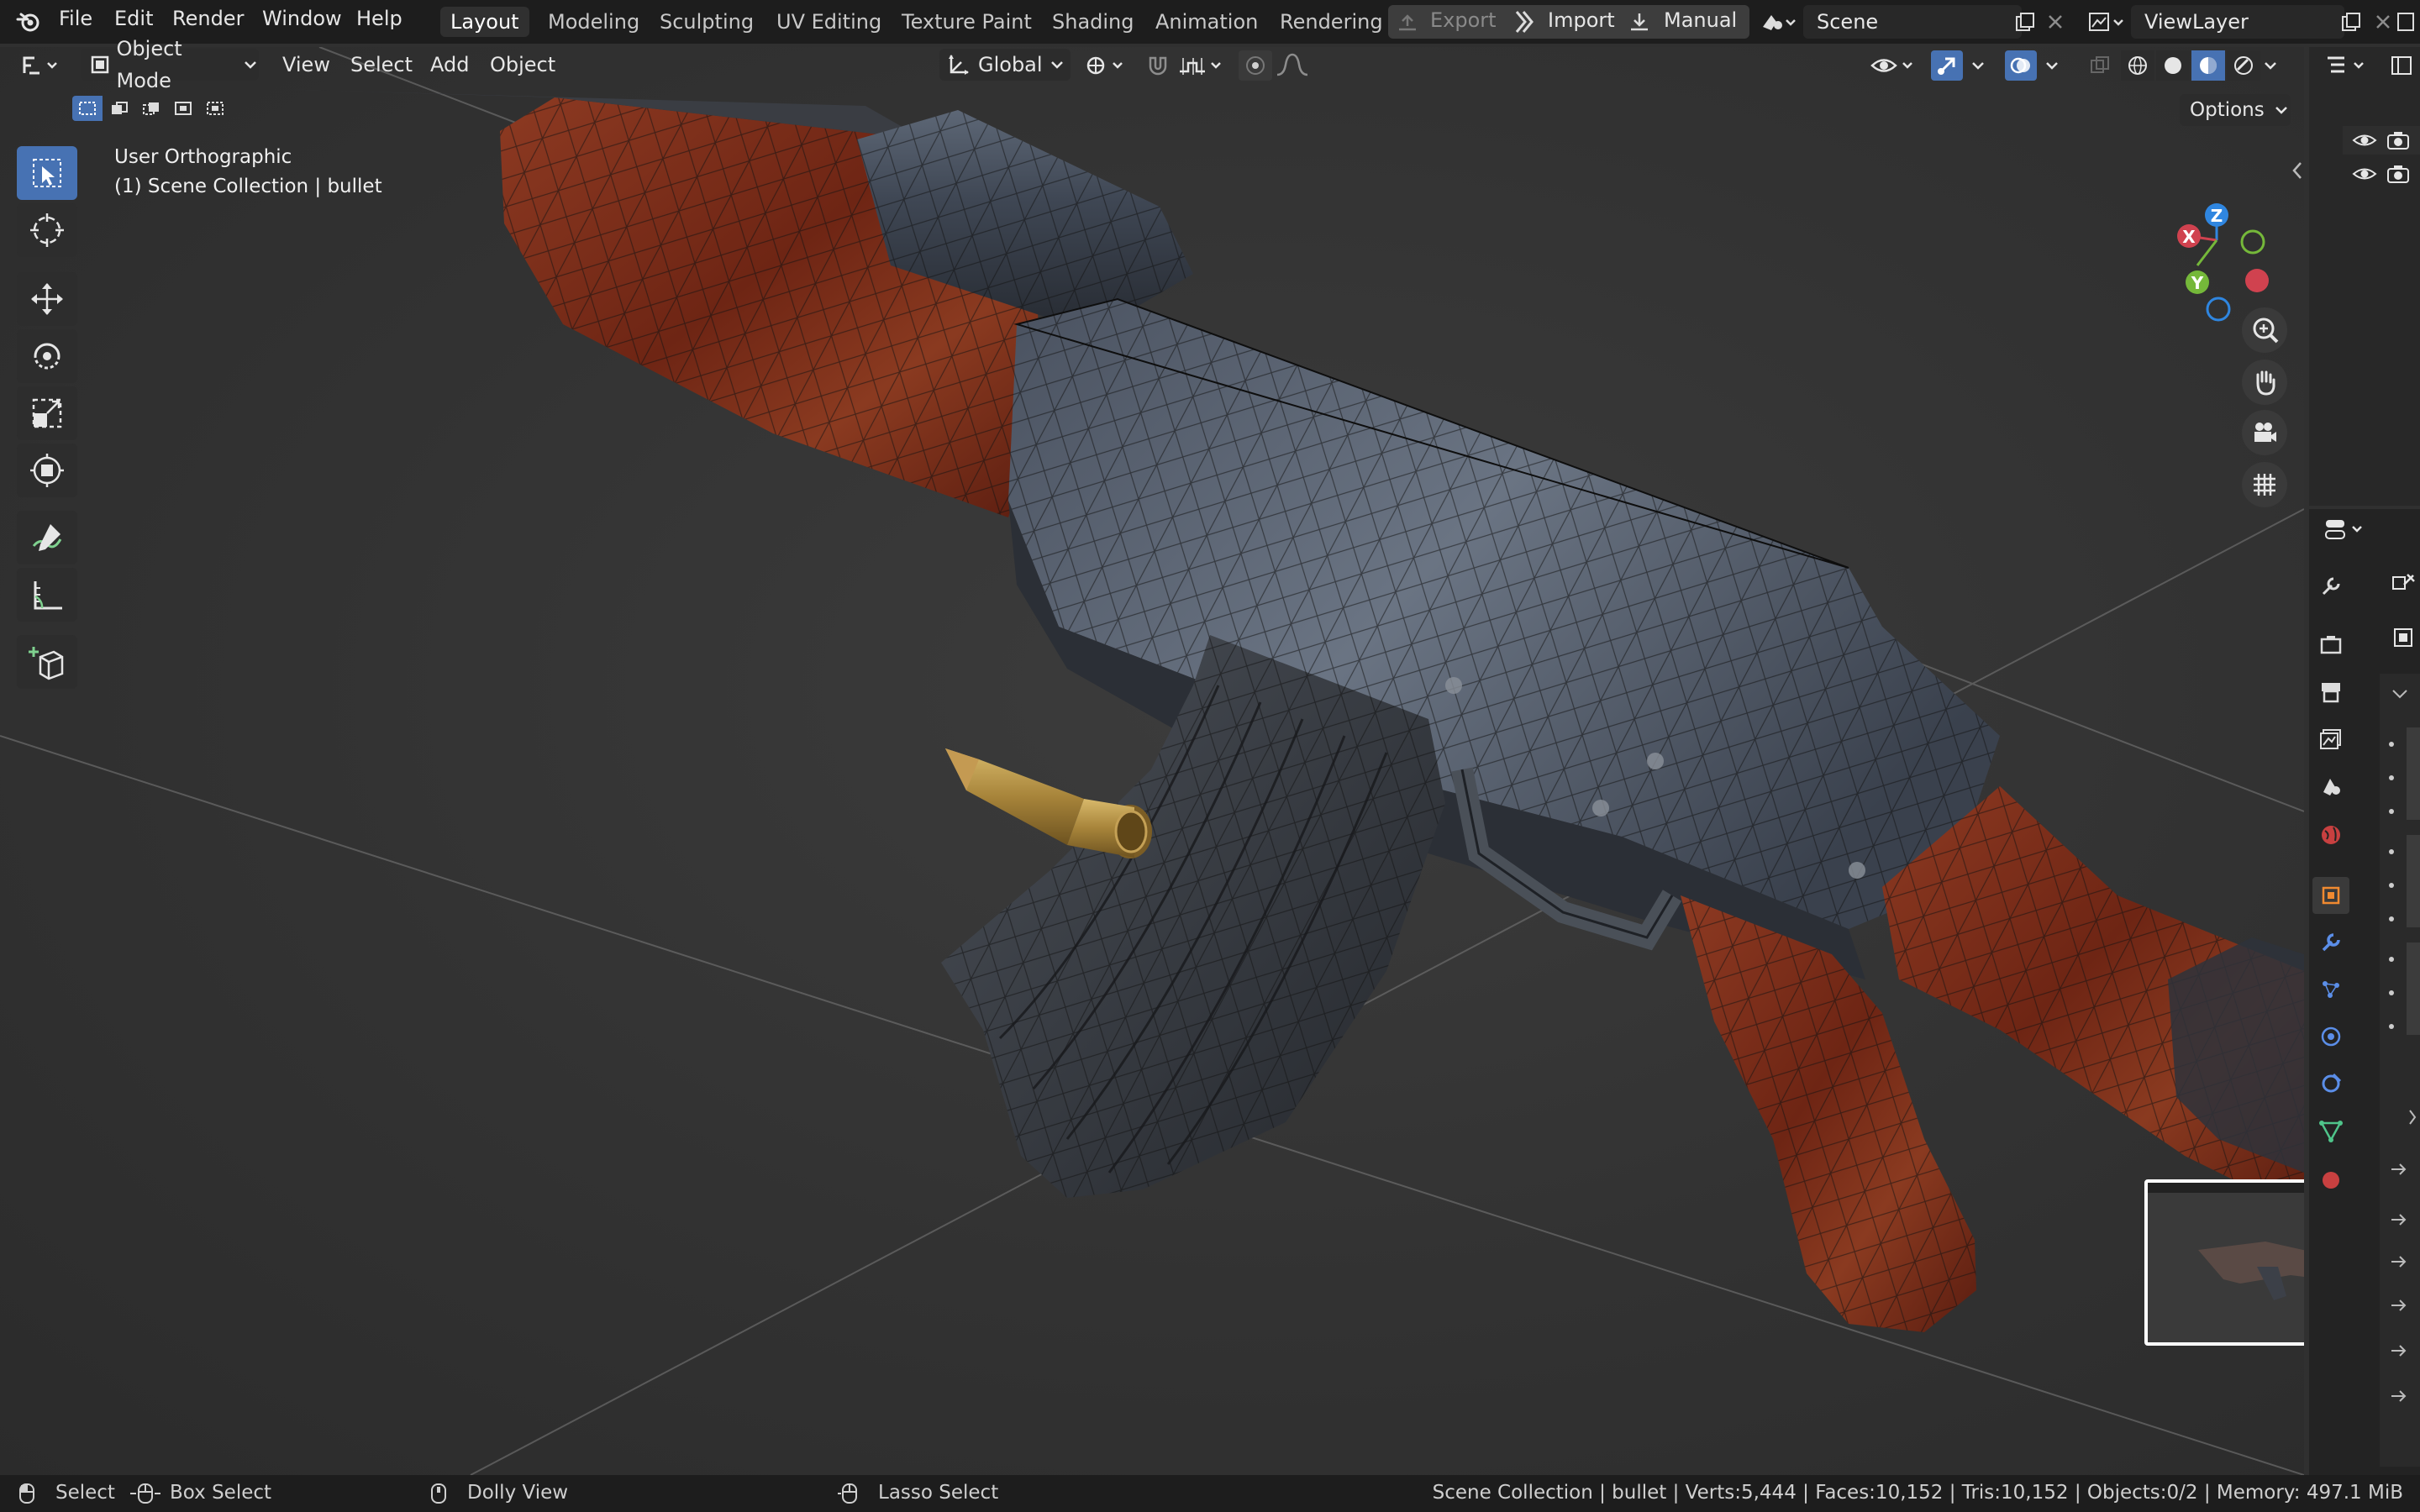 The image size is (2420, 1512). What do you see at coordinates (47, 356) in the screenshot?
I see `tool-rotate` at bounding box center [47, 356].